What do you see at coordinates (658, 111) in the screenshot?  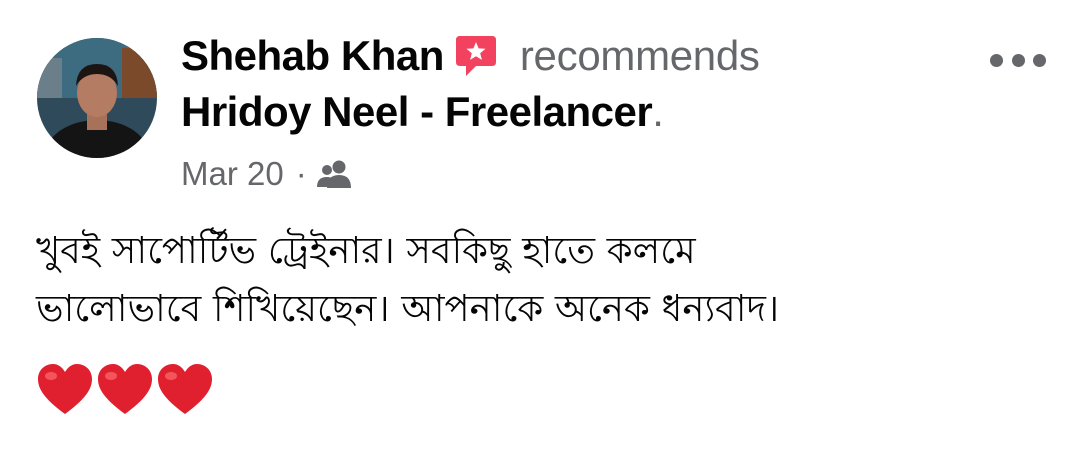 I see `page-name-period: .` at bounding box center [658, 111].